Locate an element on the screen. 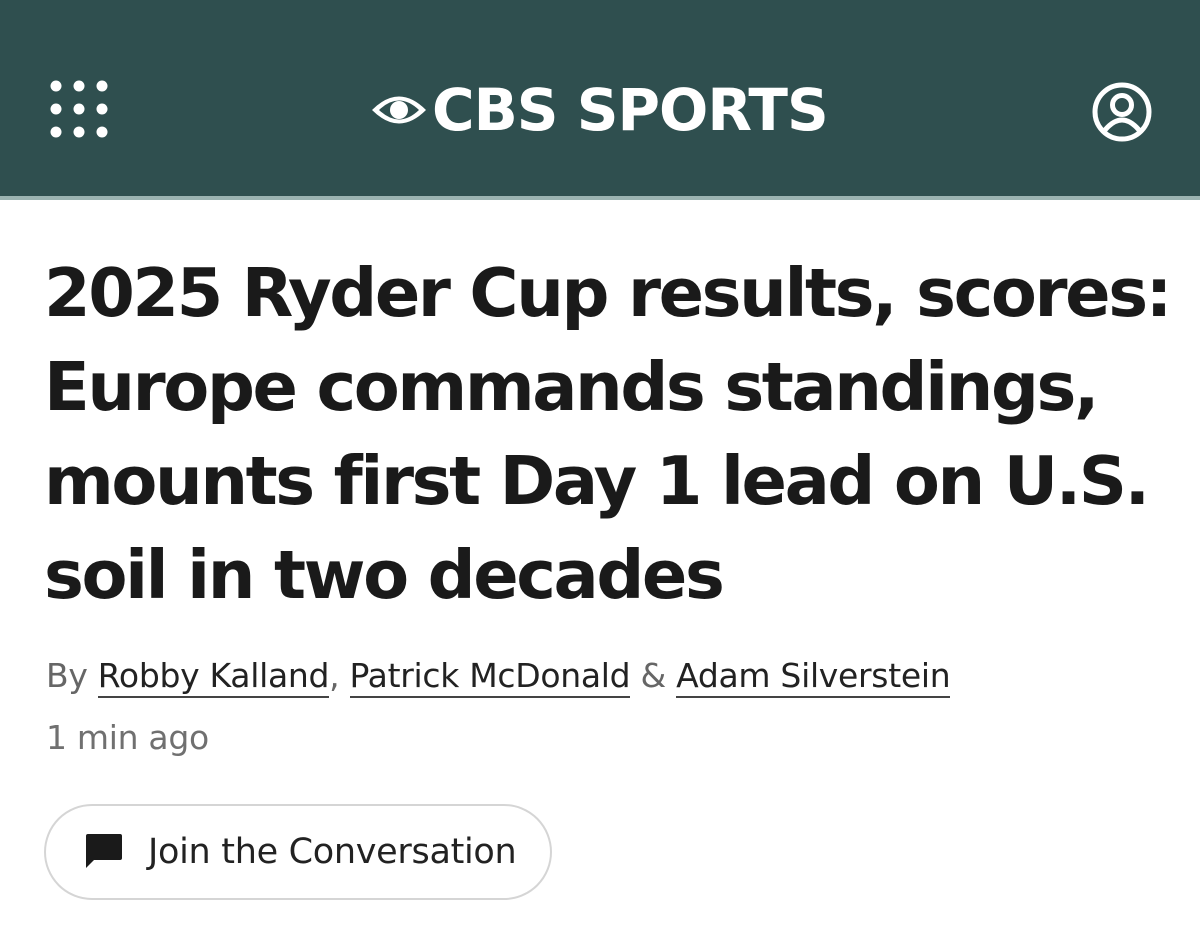 The height and width of the screenshot is (947, 1200). author-link-patrick-mcdonald: Patrick McDonald is located at coordinates (490, 677).